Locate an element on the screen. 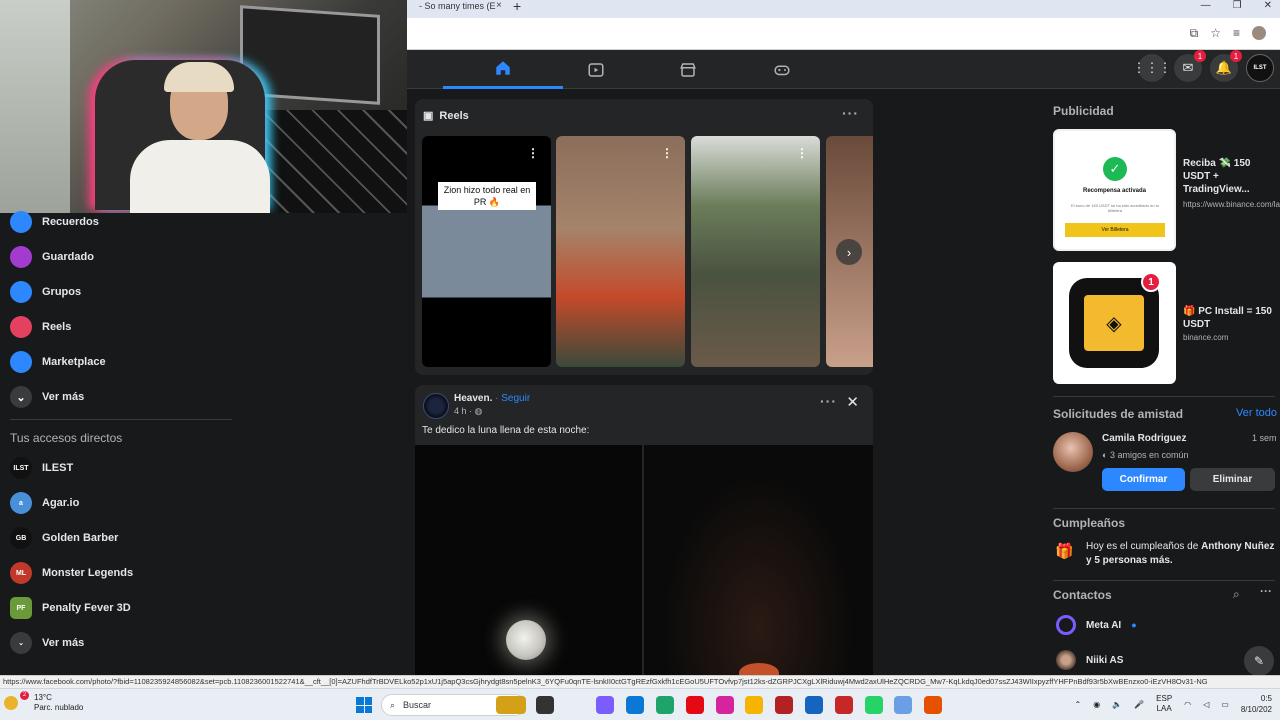 This screenshot has height=720, width=1280. follow-link: · Seguir is located at coordinates (512, 398).